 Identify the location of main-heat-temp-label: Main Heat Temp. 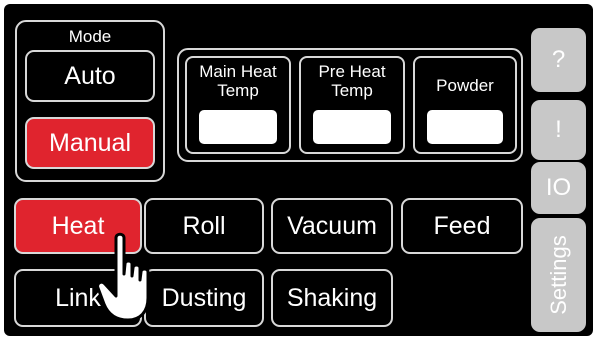
(238, 81).